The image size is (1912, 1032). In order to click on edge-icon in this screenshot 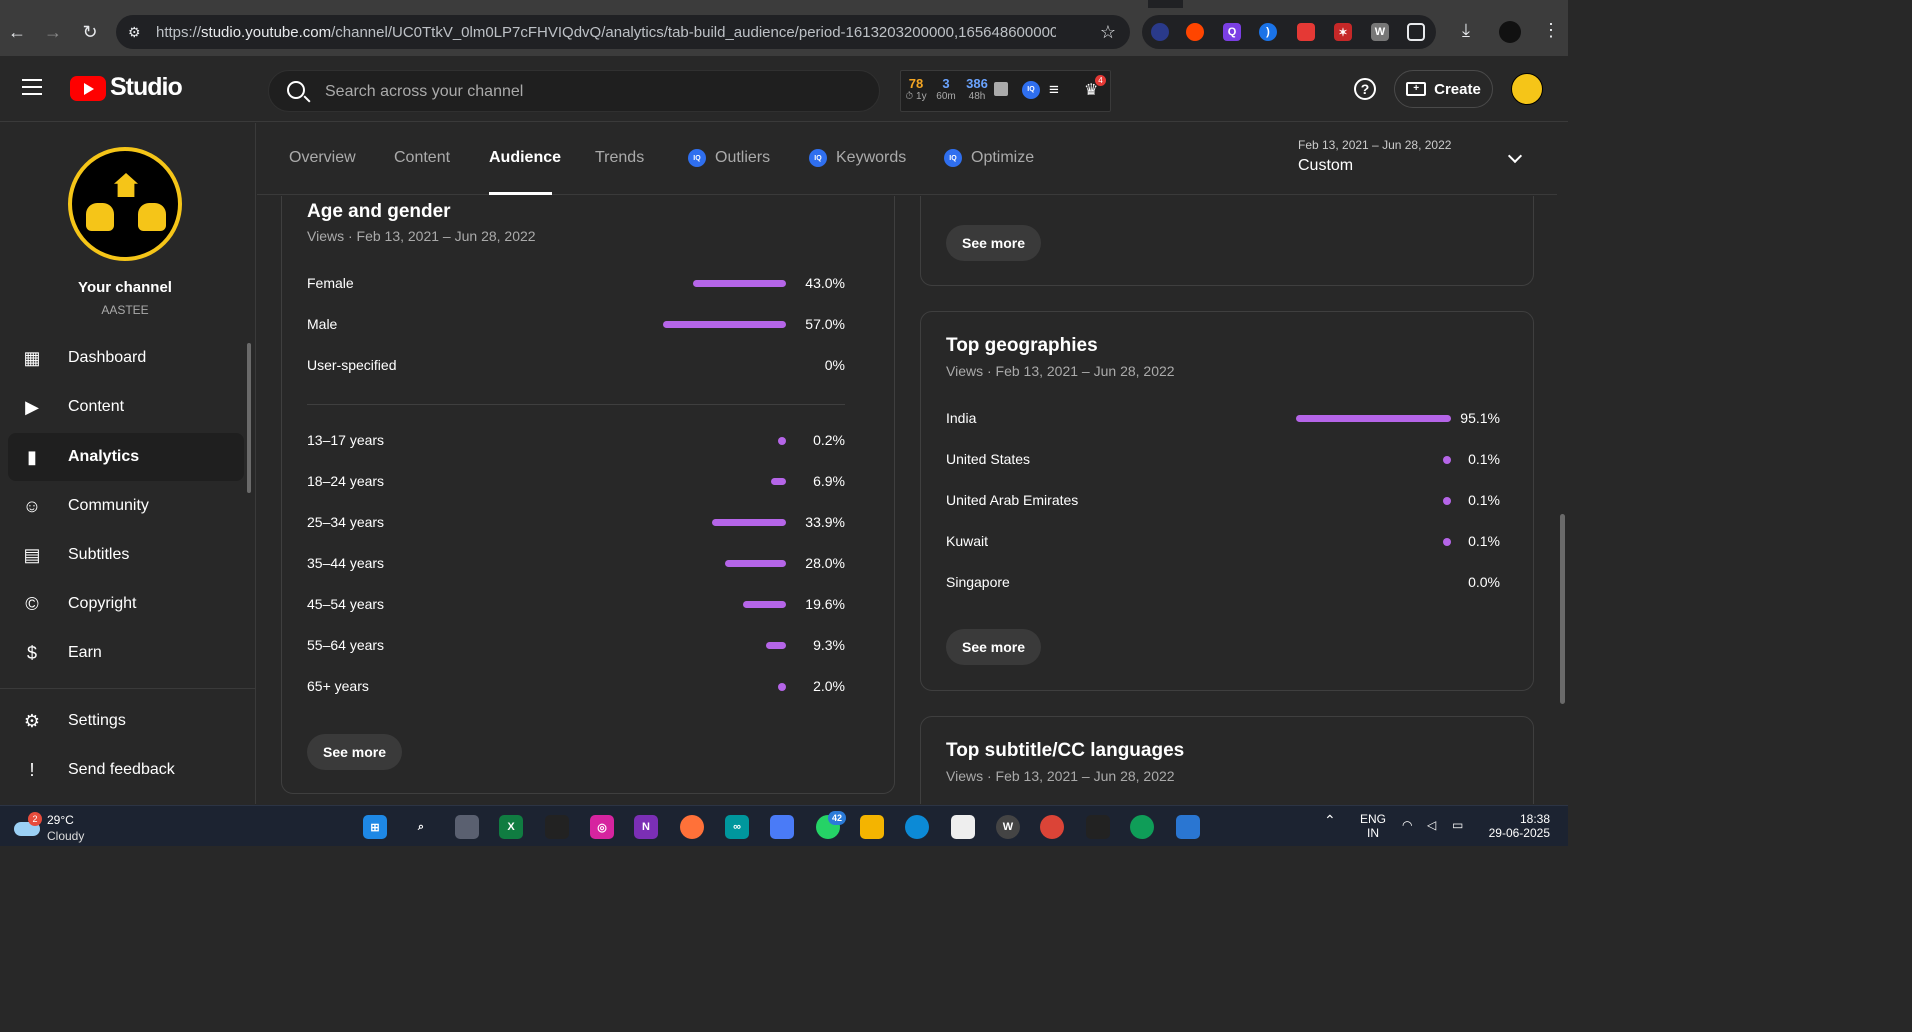, I will do `click(917, 827)`.